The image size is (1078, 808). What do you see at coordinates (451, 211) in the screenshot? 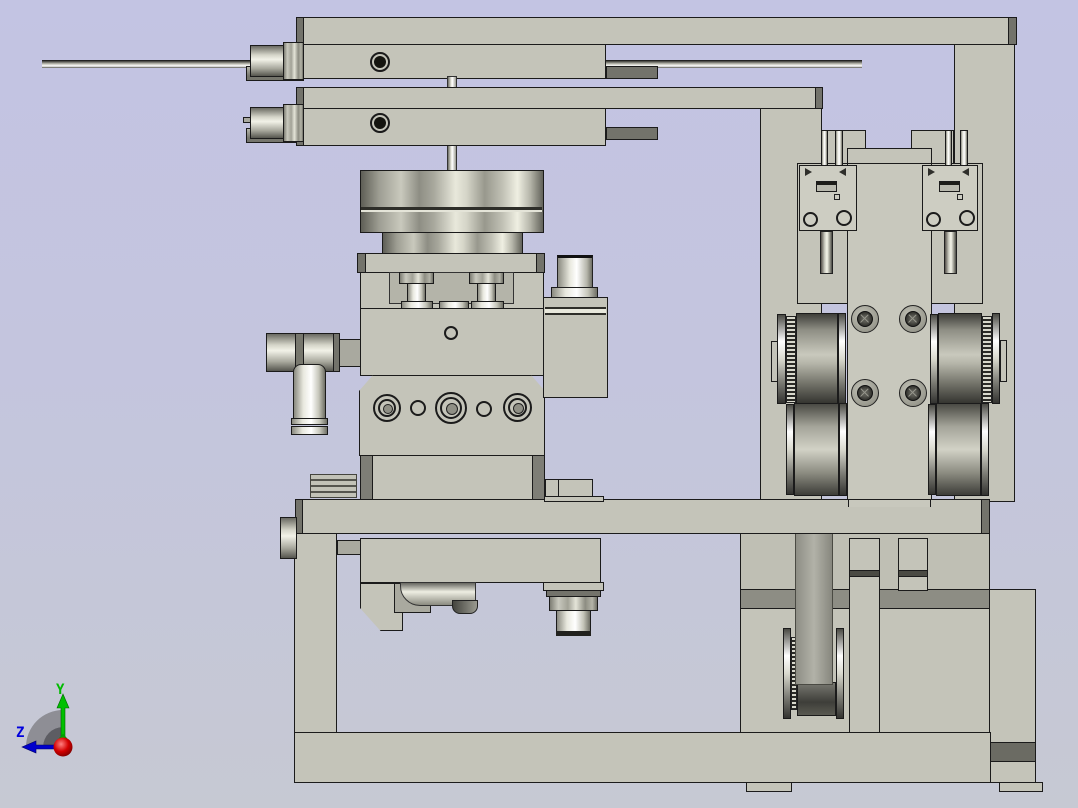
I see `drum-groove-highlight` at bounding box center [451, 211].